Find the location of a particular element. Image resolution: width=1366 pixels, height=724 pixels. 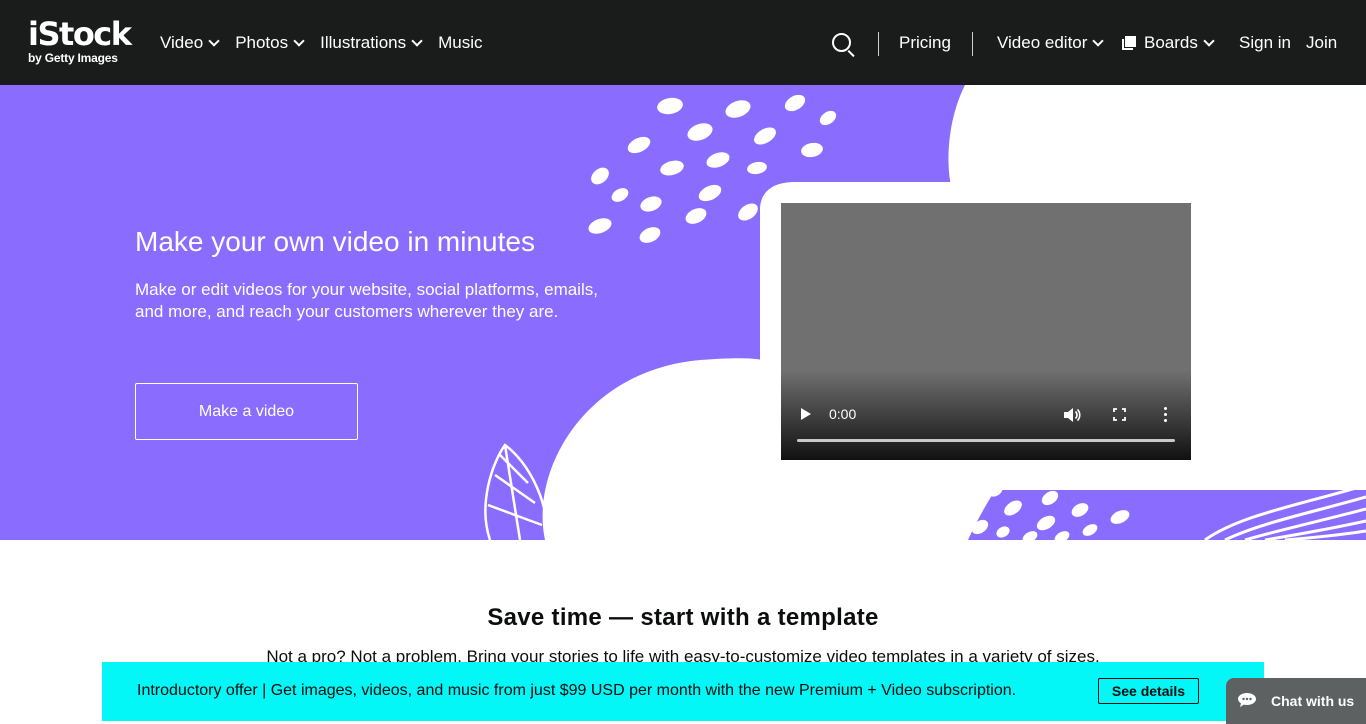

sign-in-label: Sign in is located at coordinates (1265, 42).